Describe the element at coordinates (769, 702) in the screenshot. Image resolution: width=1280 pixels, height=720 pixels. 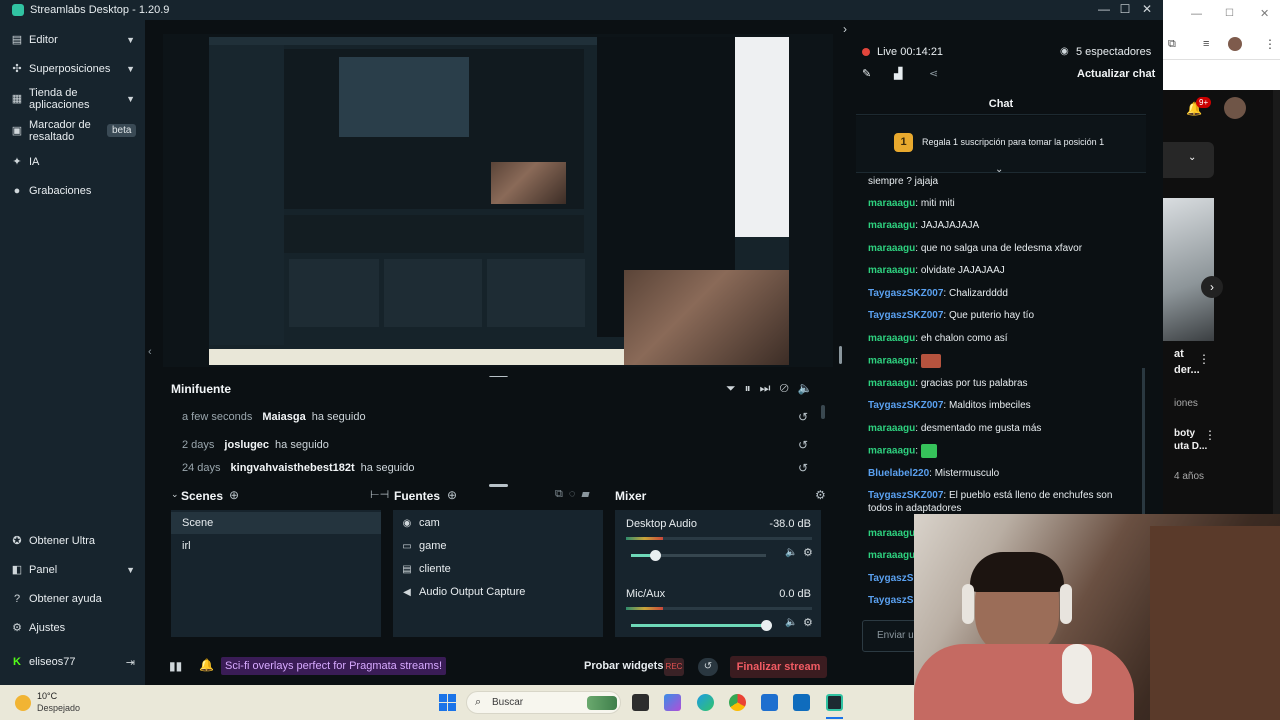
I see `store-icon` at that location.